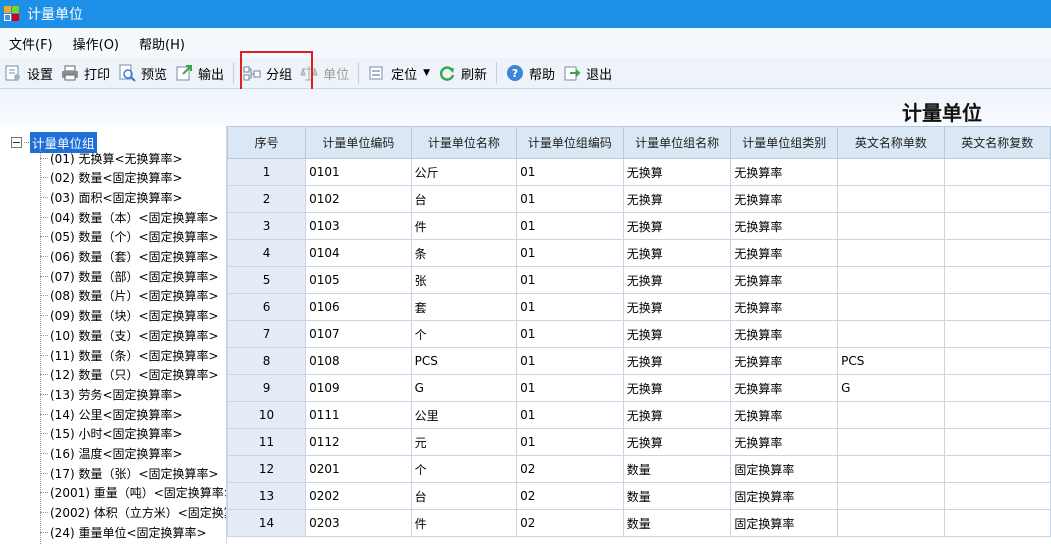 The image size is (1051, 544). I want to click on row-number-cell: 13, so click(267, 496).